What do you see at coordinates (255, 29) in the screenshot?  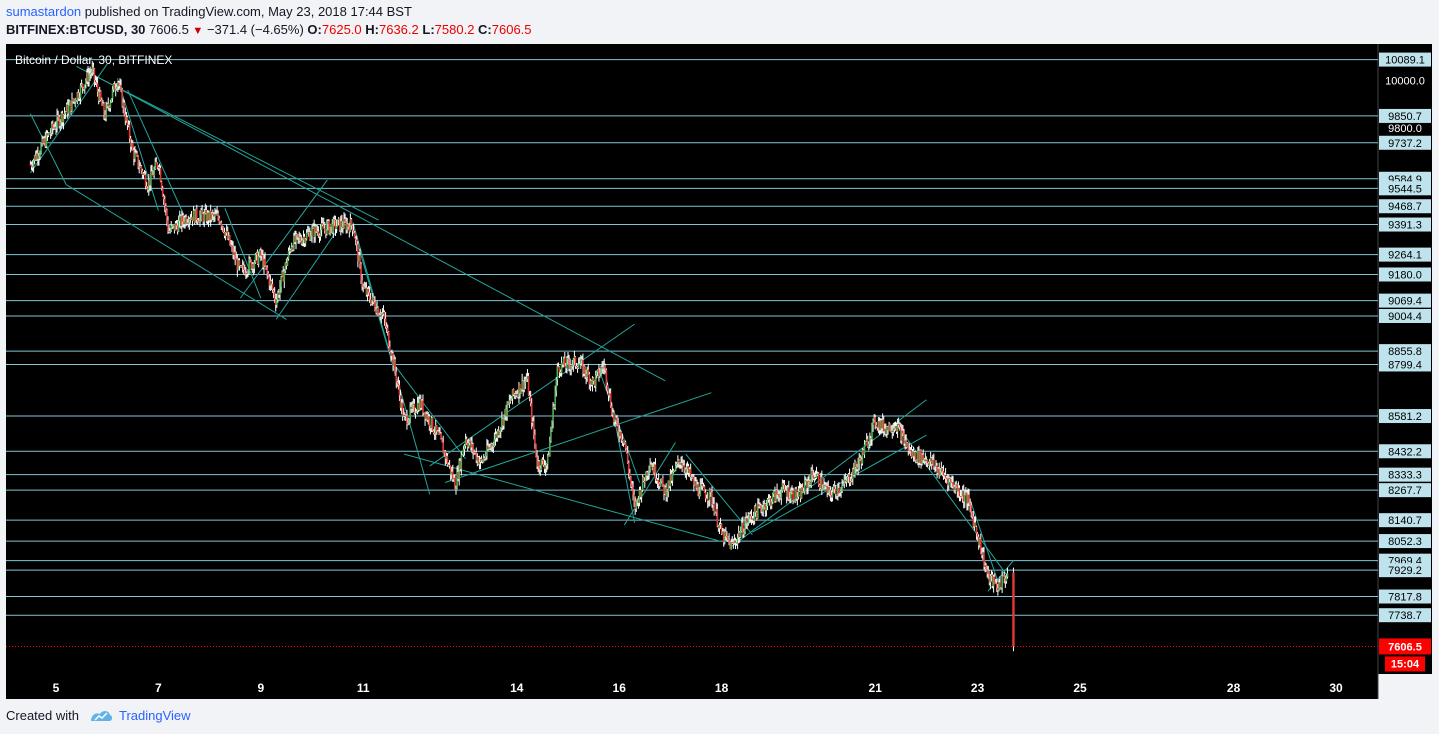 I see `price-change: −371.4 (−4.65%)` at bounding box center [255, 29].